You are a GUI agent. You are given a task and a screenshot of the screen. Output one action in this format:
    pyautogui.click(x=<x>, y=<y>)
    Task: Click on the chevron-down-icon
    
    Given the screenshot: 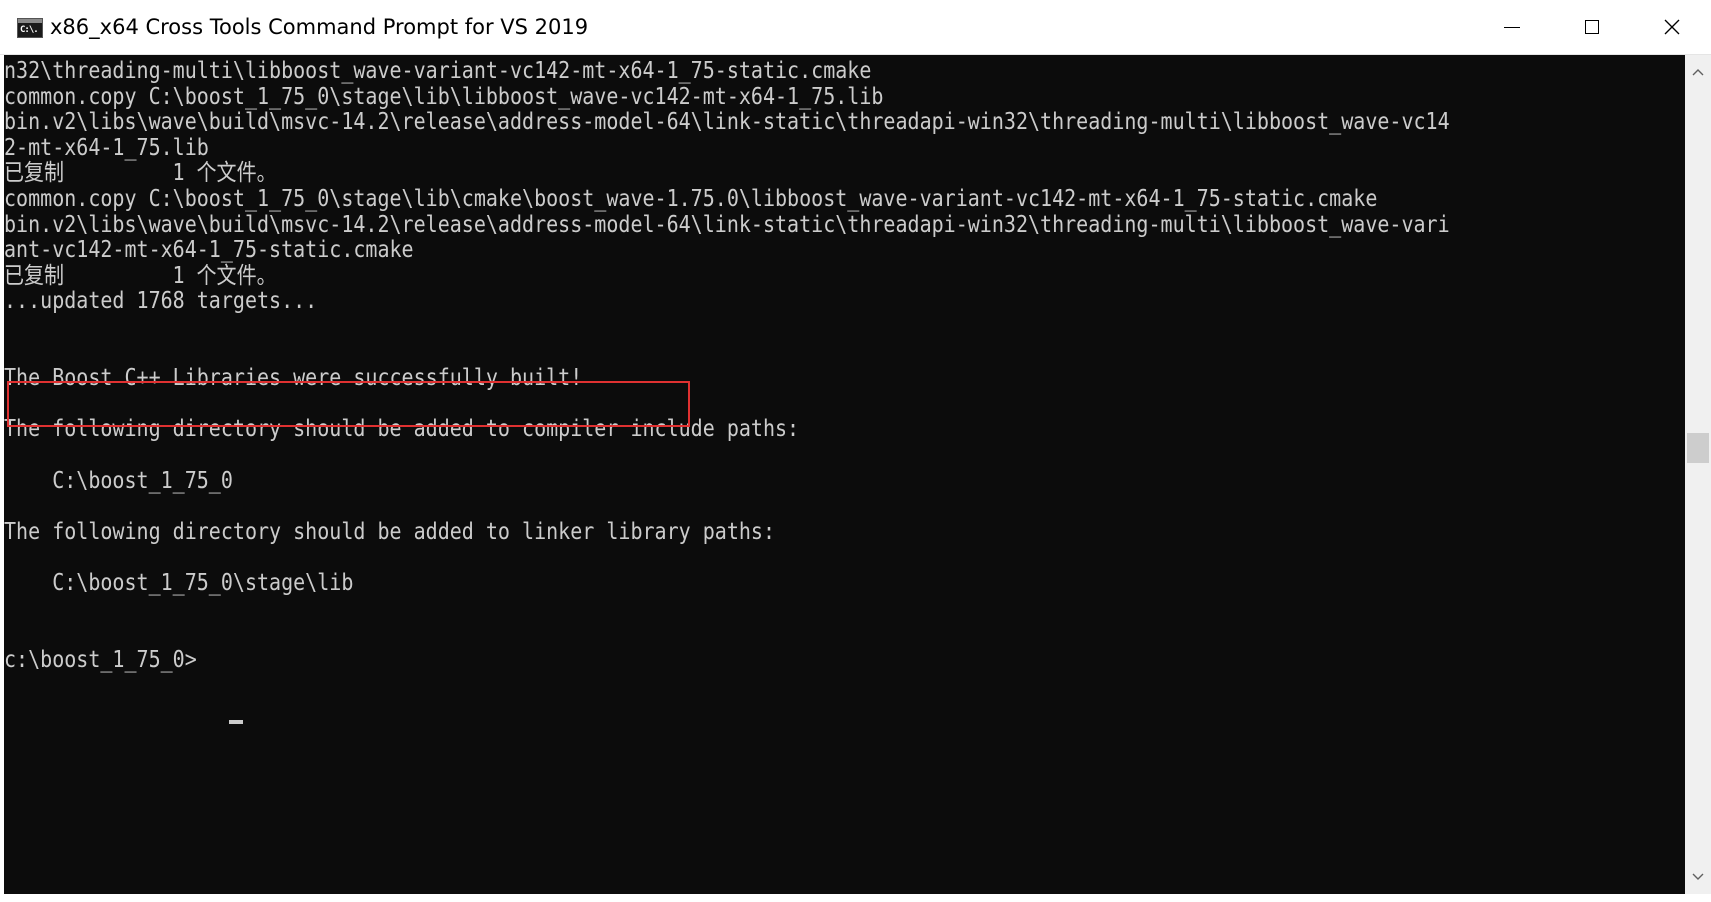 What is the action you would take?
    pyautogui.click(x=1698, y=876)
    